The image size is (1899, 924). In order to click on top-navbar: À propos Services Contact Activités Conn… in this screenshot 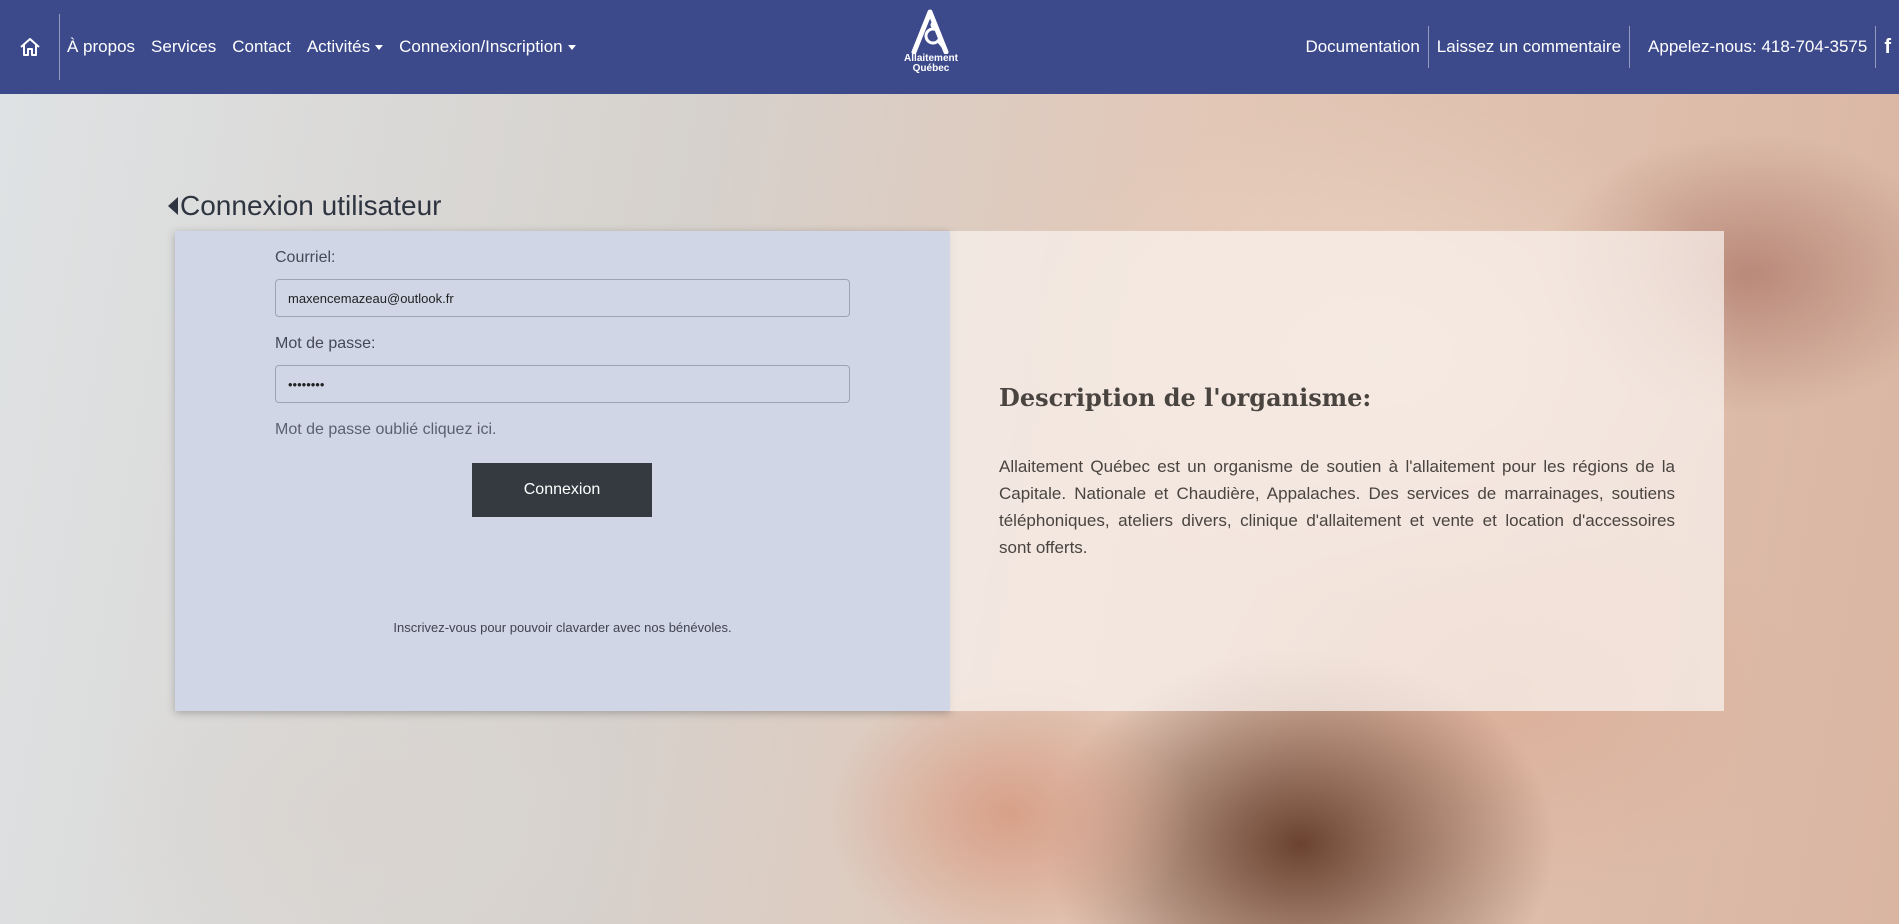, I will do `click(949, 47)`.